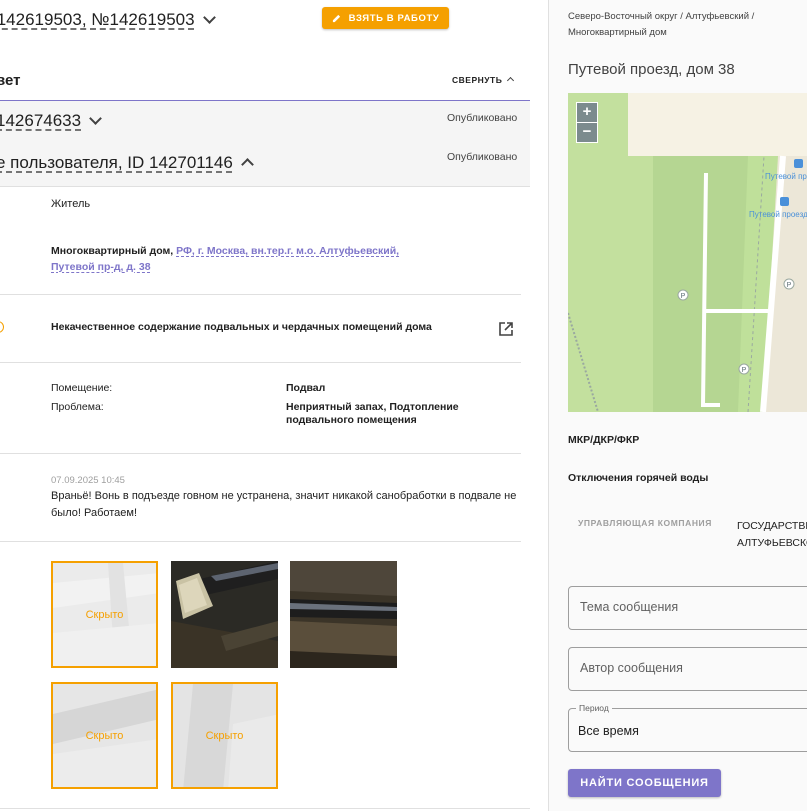  Describe the element at coordinates (265, 81) in the screenshot. I see `answers-section-header: вет СВЕРНУТЬ` at that location.